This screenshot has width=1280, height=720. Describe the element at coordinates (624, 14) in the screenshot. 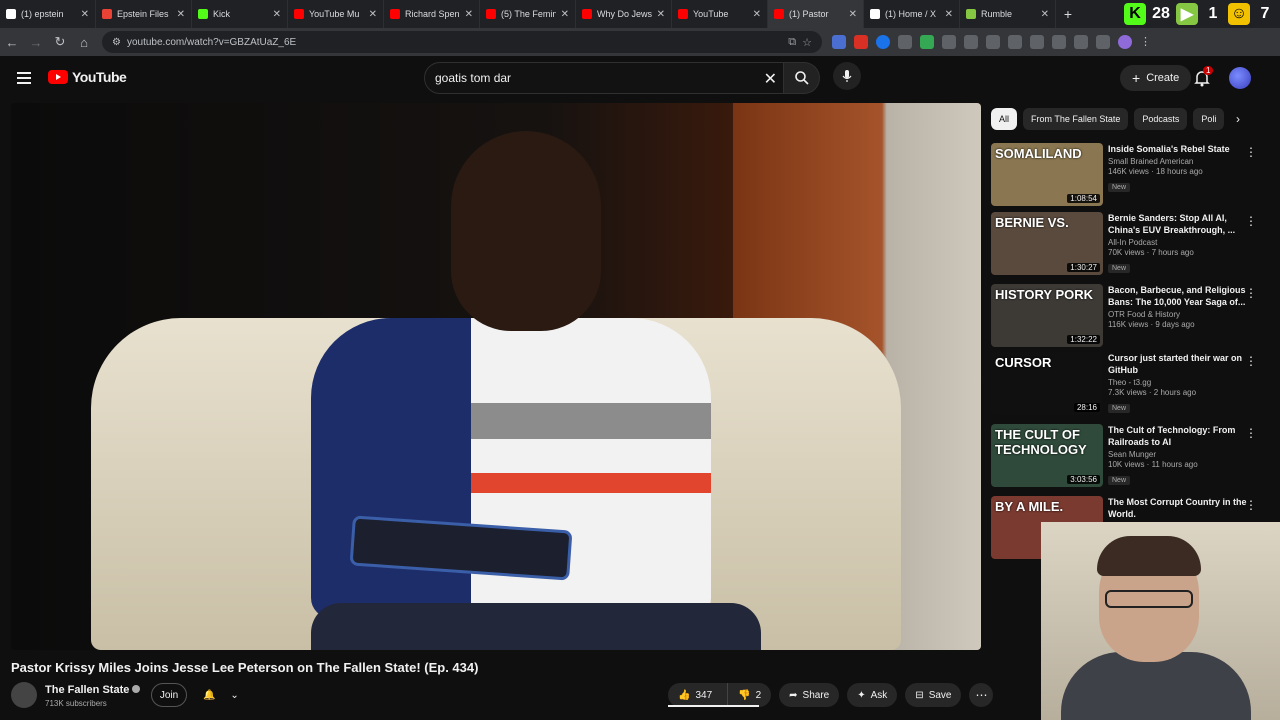

I see `browser-tab: Why Do Jews ✕` at that location.